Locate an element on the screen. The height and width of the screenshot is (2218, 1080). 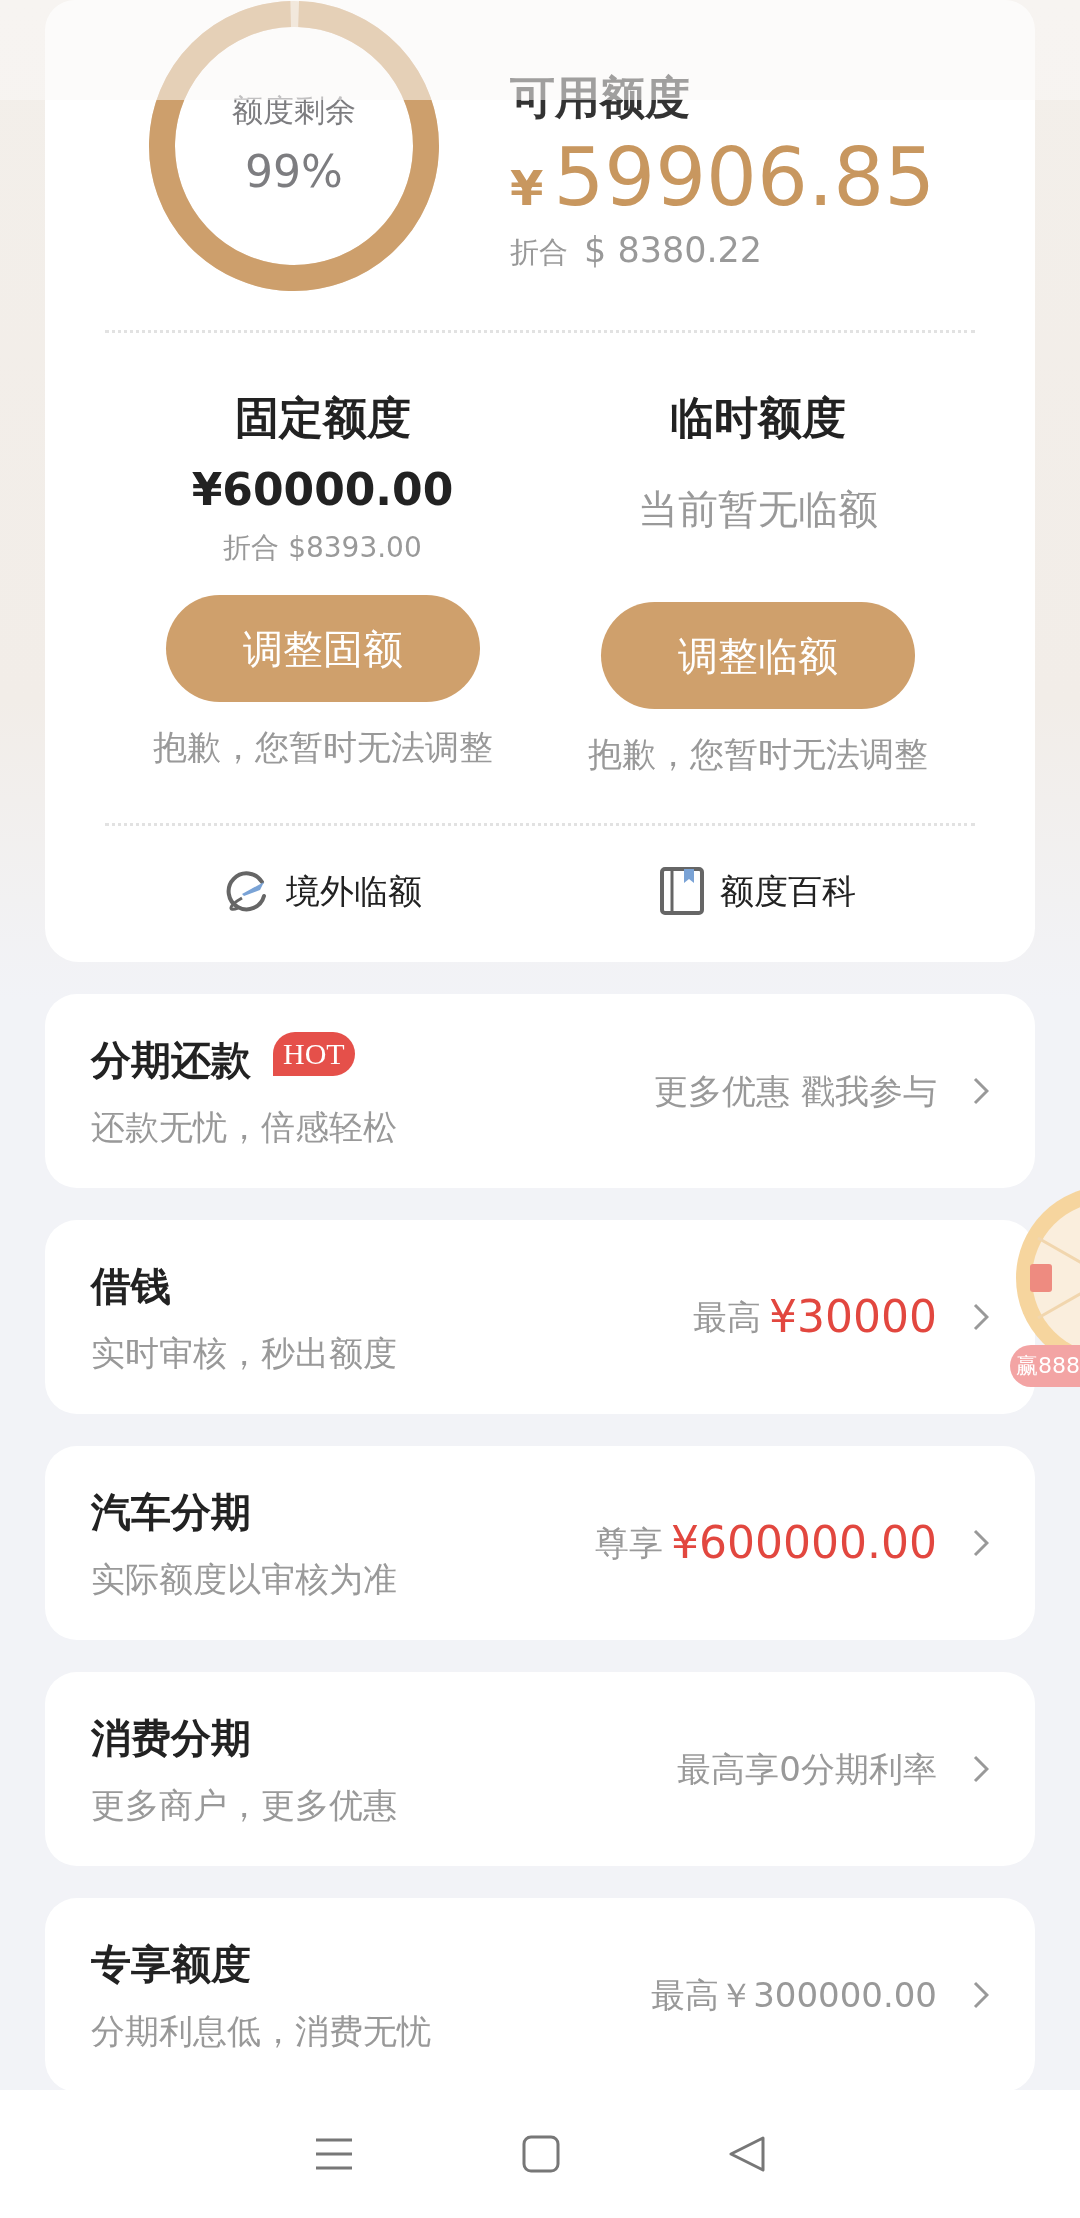
back-icon is located at coordinates (747, 2154).